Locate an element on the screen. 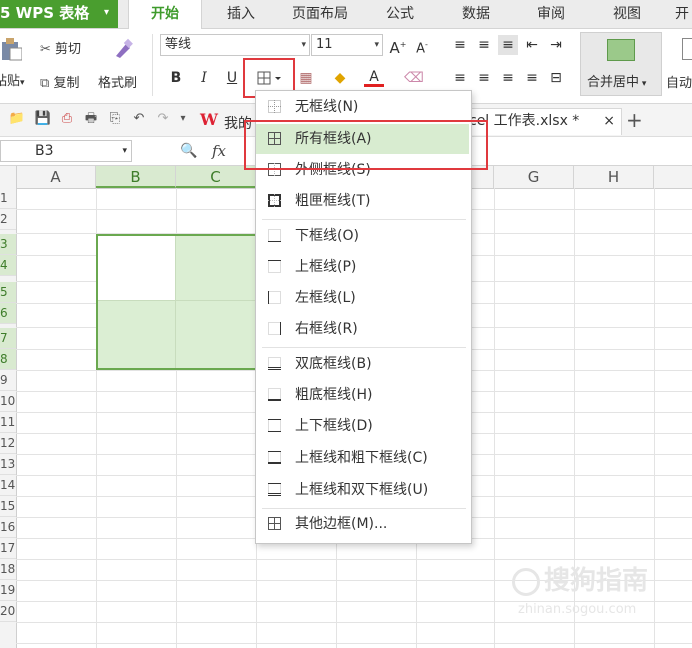 The image size is (692, 648). no-border-icon is located at coordinates (274, 106).